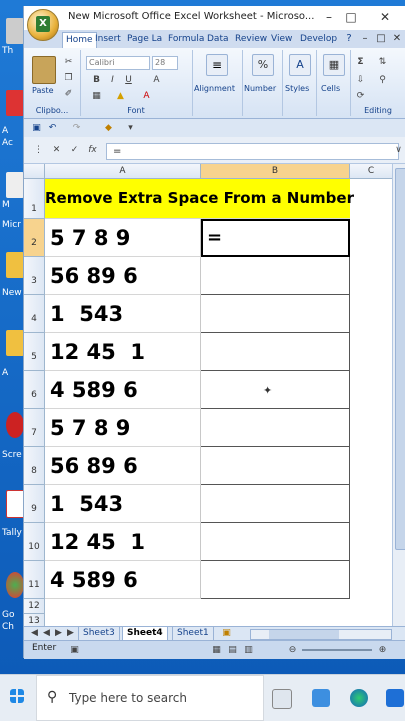 Image resolution: width=405 pixels, height=721 pixels. What do you see at coordinates (156, 80) in the screenshot?
I see `grow-font-icon: A` at bounding box center [156, 80].